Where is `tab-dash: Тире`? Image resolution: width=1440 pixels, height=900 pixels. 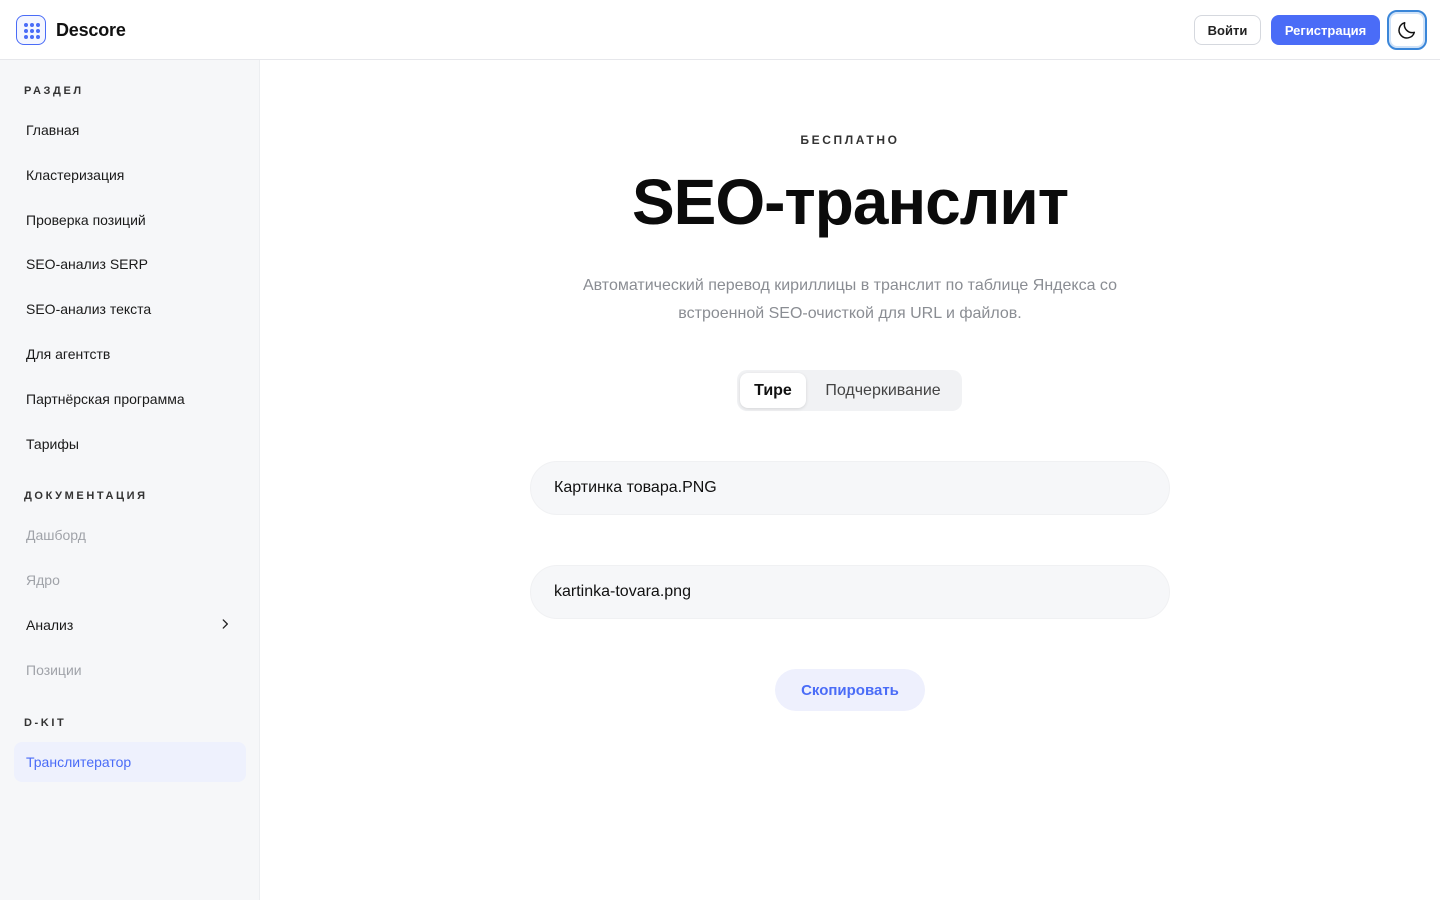 tab-dash: Тире is located at coordinates (773, 390).